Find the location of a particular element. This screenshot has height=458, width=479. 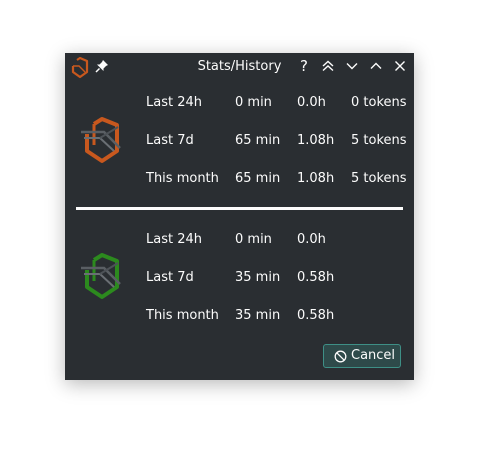

cancel-button: Cancel is located at coordinates (362, 356).